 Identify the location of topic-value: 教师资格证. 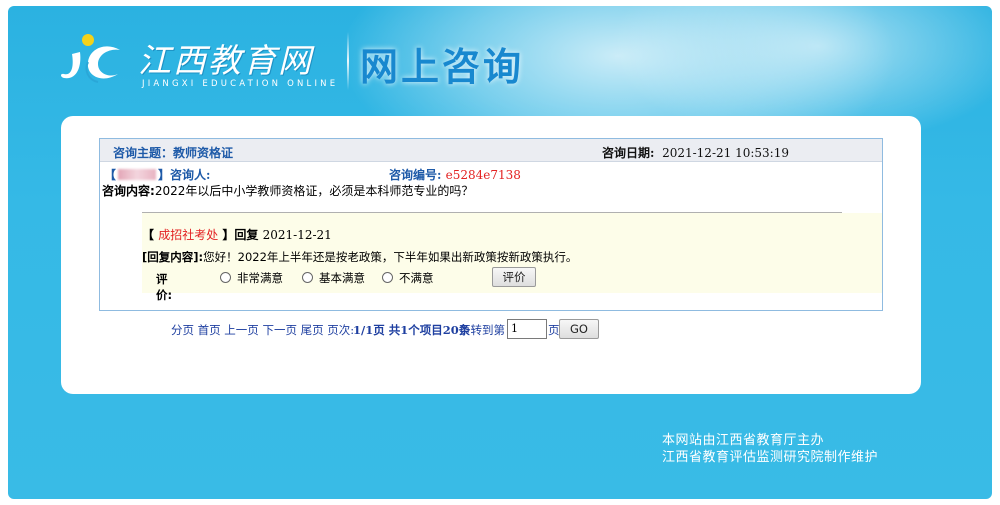
(203, 153).